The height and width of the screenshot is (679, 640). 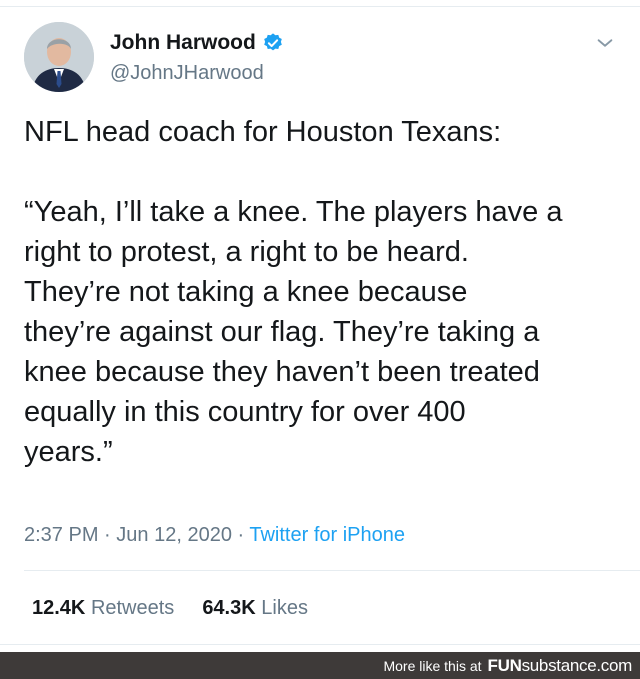 What do you see at coordinates (59, 608) in the screenshot?
I see `retweets-count: 12.4K` at bounding box center [59, 608].